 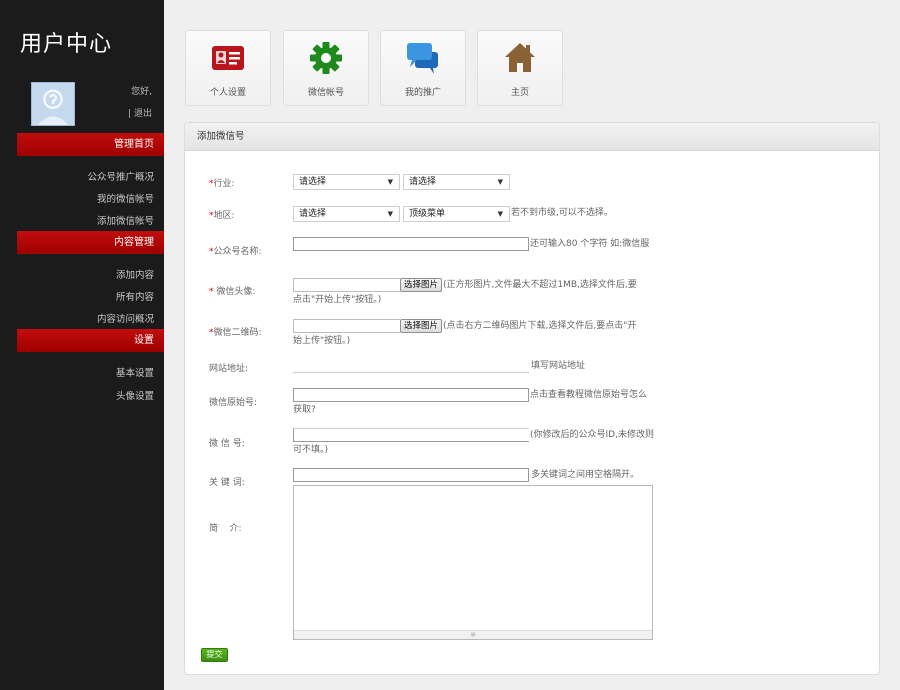 I want to click on sidebar-title: 用户中心, so click(x=66, y=44).